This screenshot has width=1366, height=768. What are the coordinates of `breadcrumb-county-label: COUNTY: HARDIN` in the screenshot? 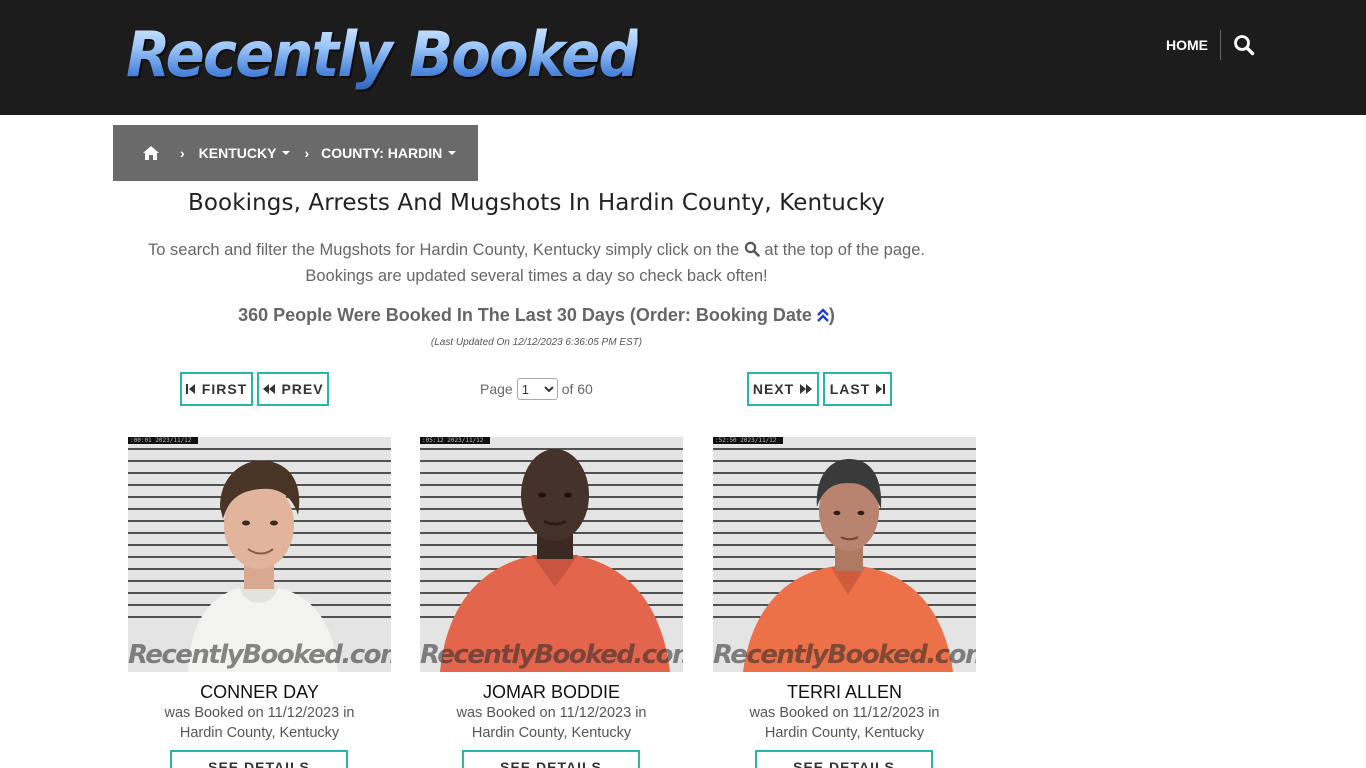 It's located at (382, 153).